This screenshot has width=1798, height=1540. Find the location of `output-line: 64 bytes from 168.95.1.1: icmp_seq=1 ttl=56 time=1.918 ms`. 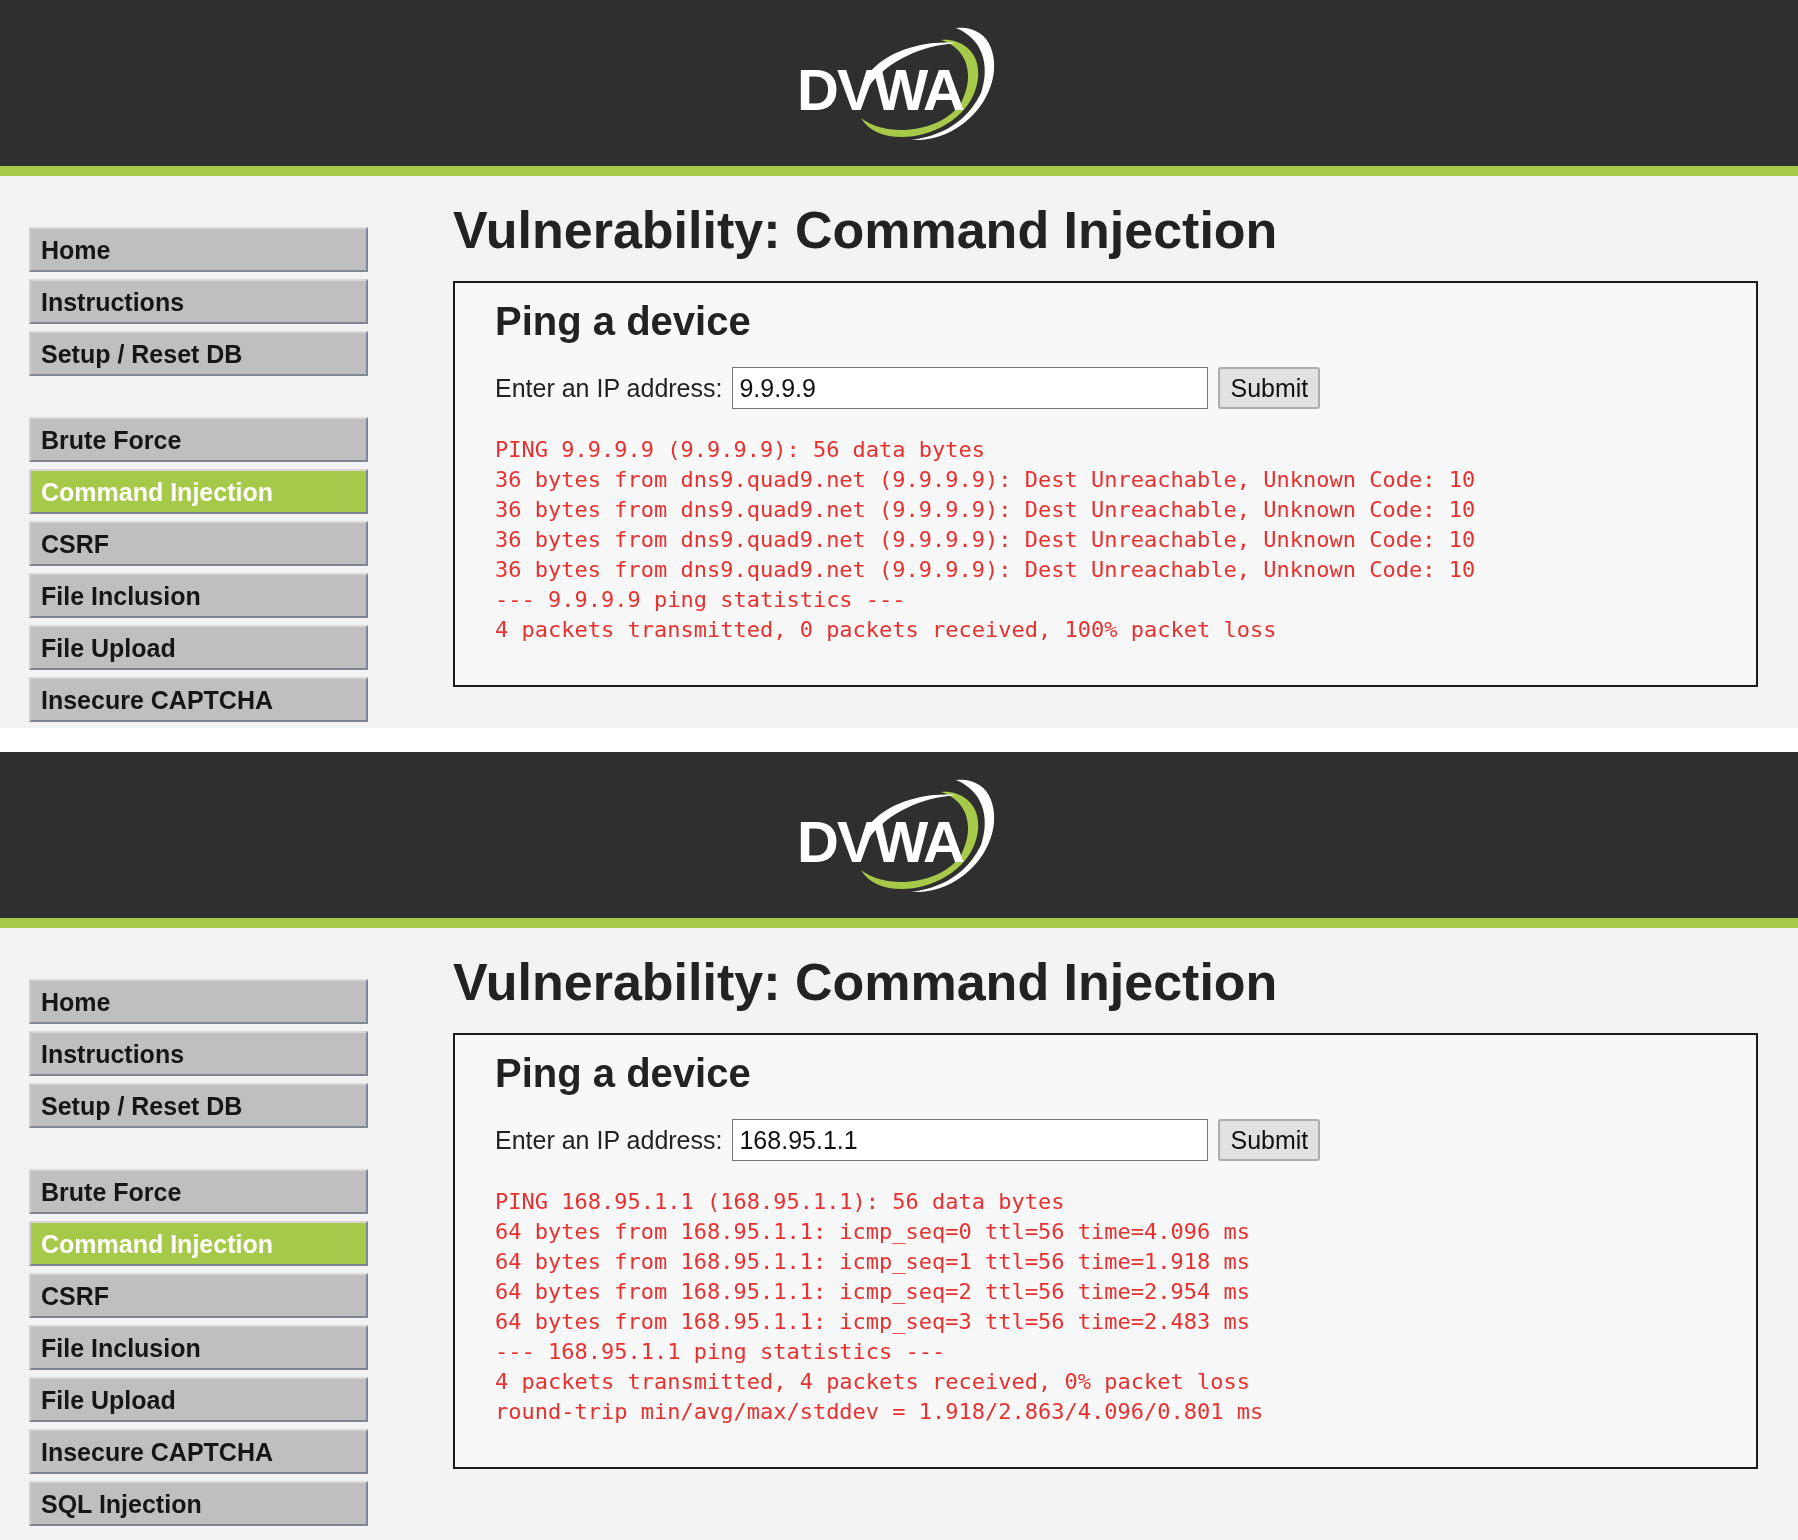

output-line: 64 bytes from 168.95.1.1: icmp_seq=1 ttl=56 time=1.918 ms is located at coordinates (872, 1262).